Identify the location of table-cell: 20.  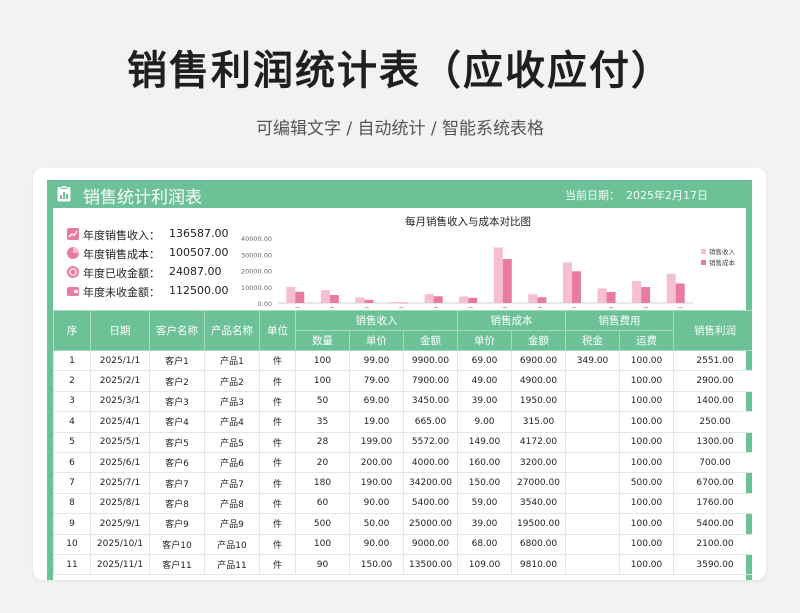
(322, 462).